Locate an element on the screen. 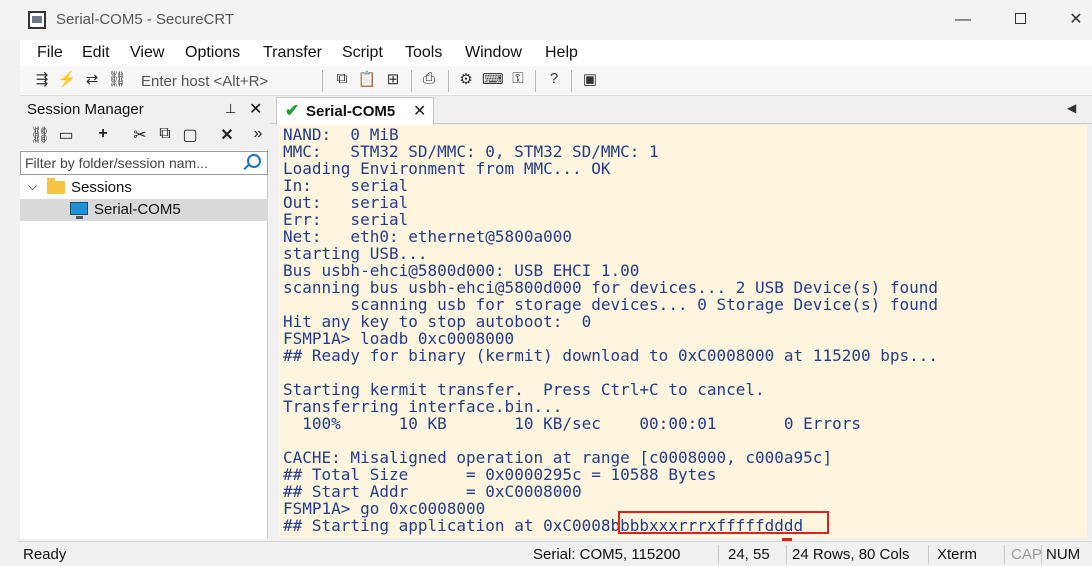 The width and height of the screenshot is (1092, 566). window-icon: ▭ is located at coordinates (66, 135).